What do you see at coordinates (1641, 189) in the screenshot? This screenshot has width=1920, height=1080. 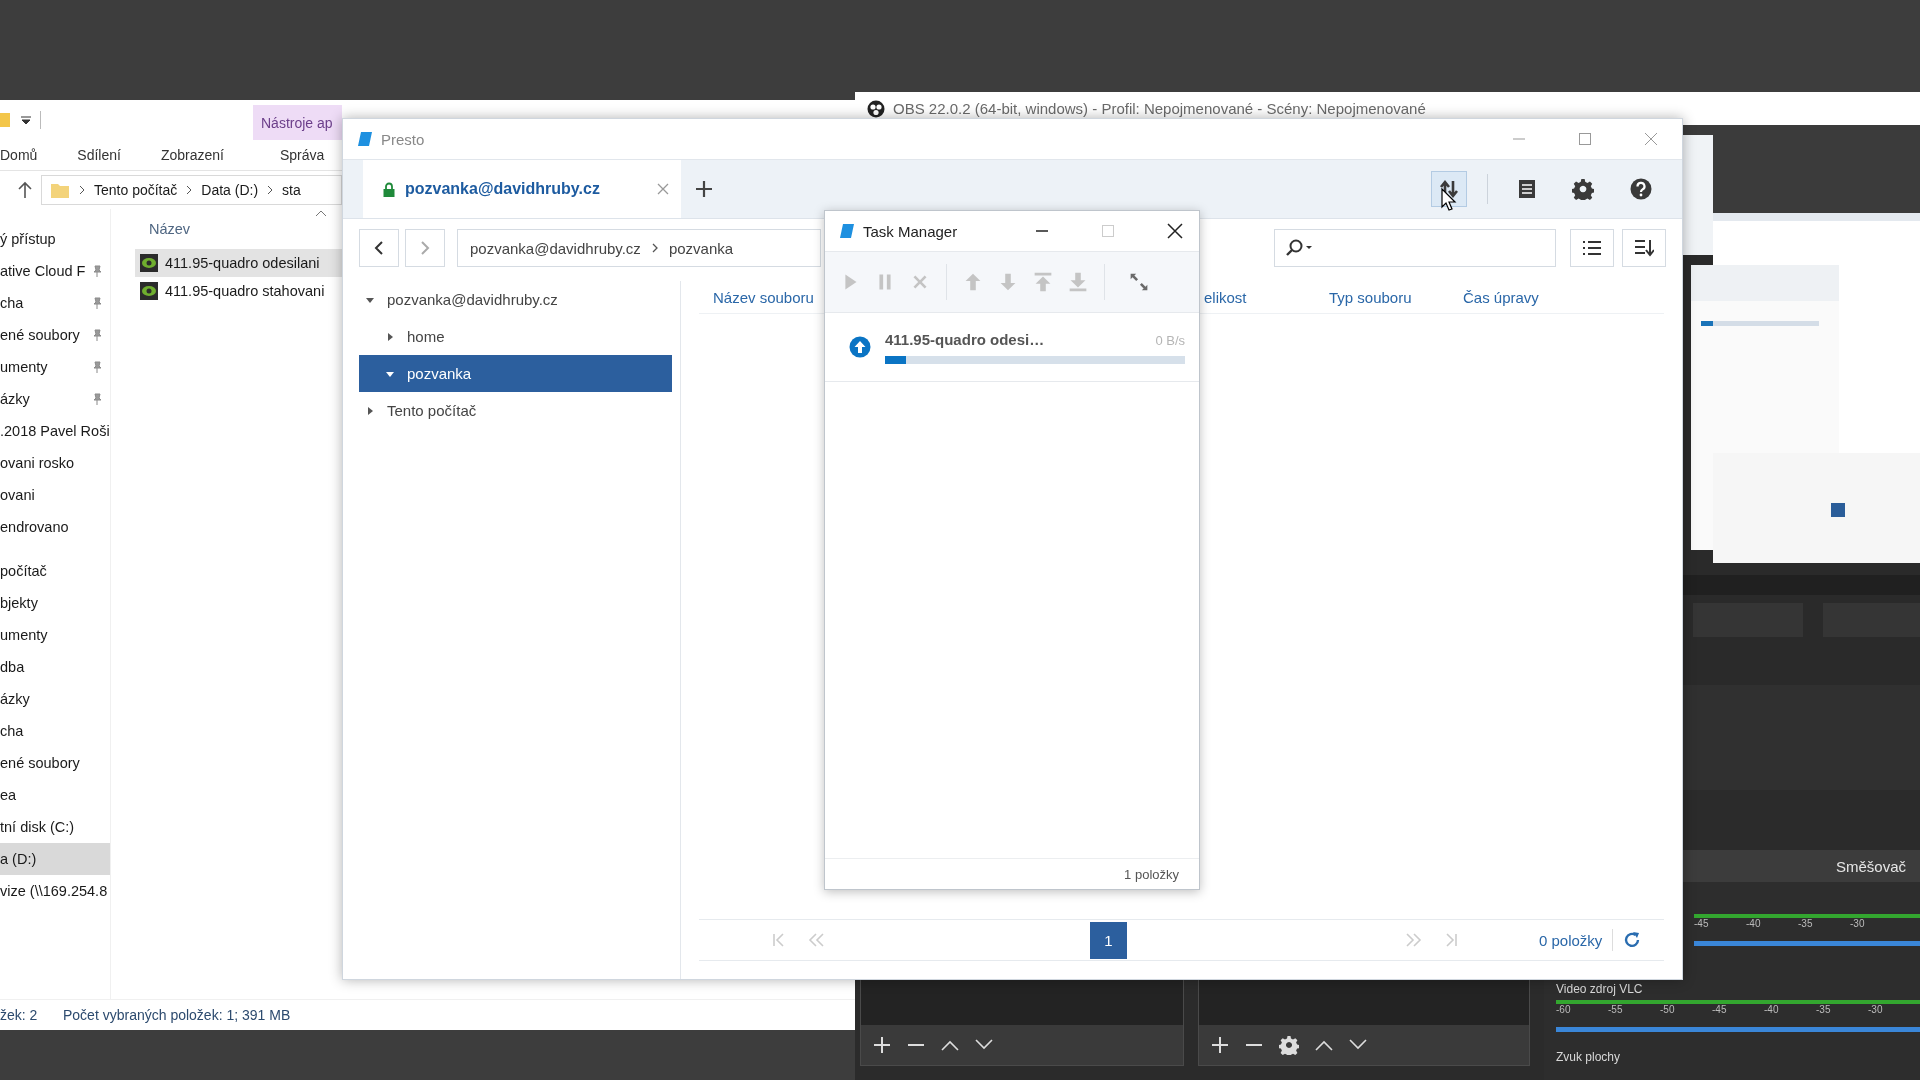 I see `help-icon` at bounding box center [1641, 189].